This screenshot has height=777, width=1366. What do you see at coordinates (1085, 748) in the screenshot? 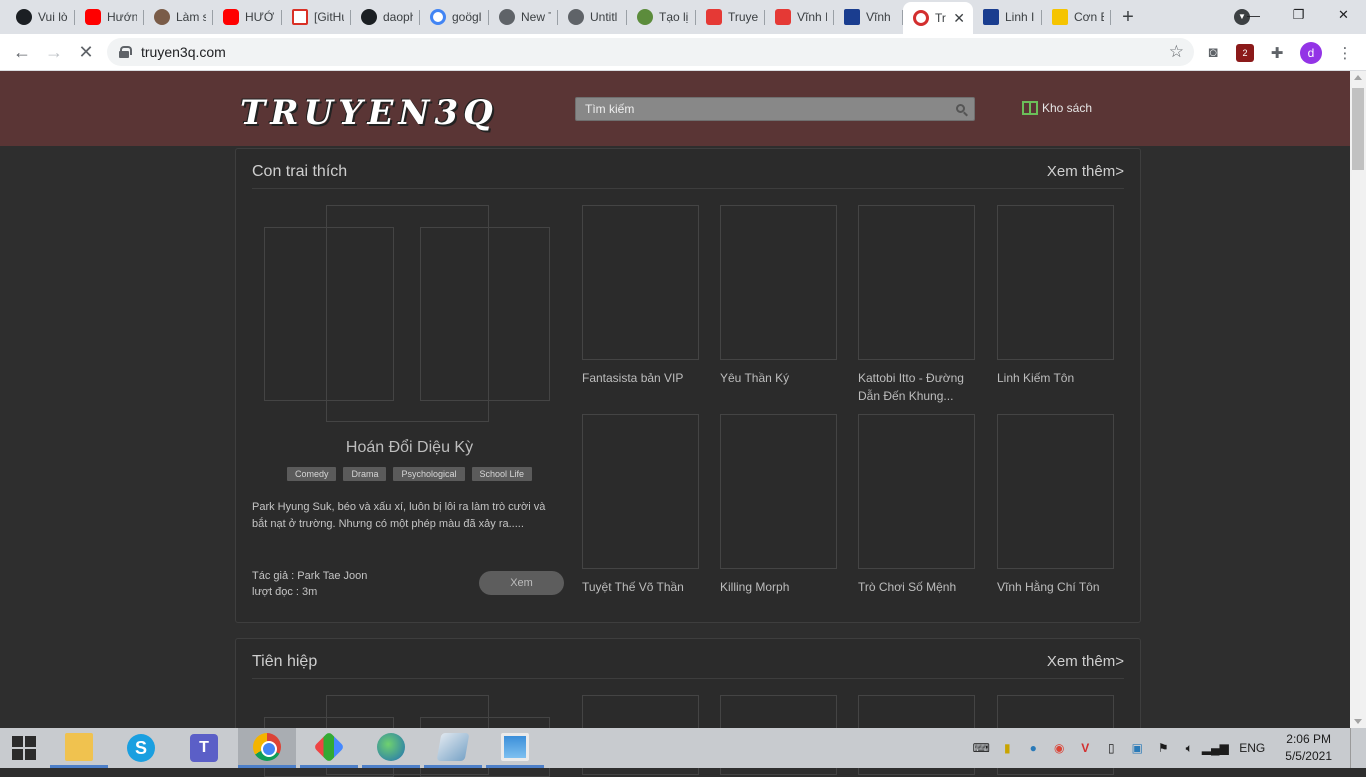
I see `v-app-icon: V` at bounding box center [1085, 748].